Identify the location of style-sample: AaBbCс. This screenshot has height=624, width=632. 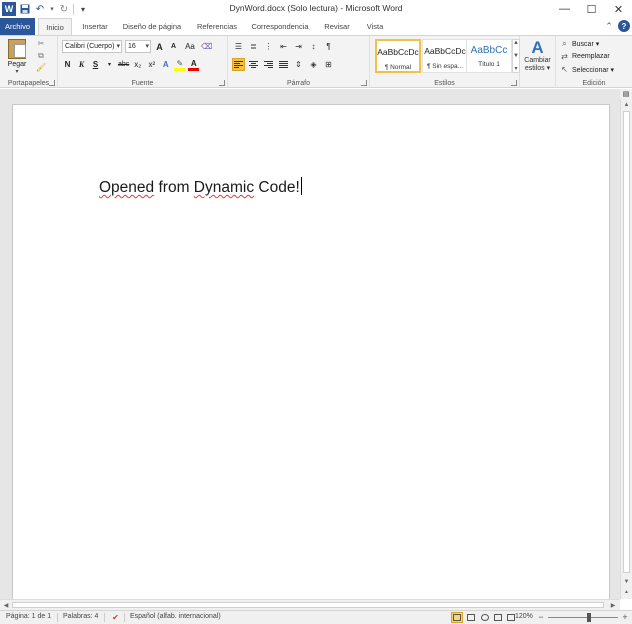
(489, 50).